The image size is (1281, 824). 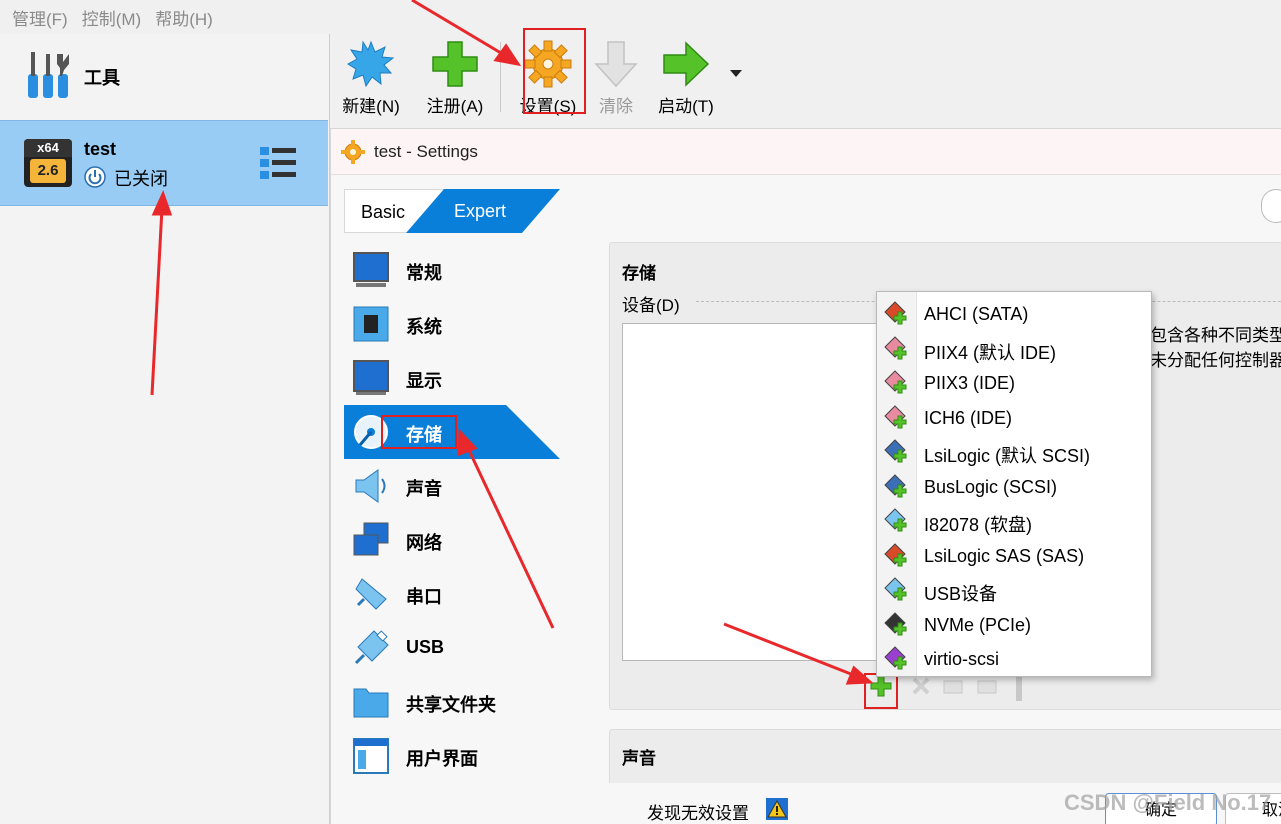 I want to click on category-audio: 声音, so click(x=452, y=486).